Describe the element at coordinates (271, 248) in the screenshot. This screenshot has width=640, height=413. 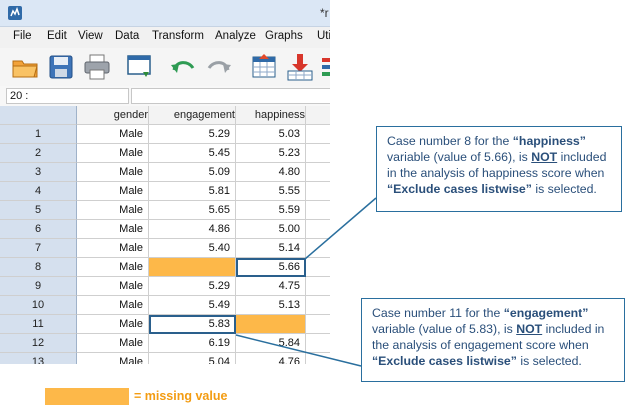
I see `cell-happiness: 5.14` at that location.